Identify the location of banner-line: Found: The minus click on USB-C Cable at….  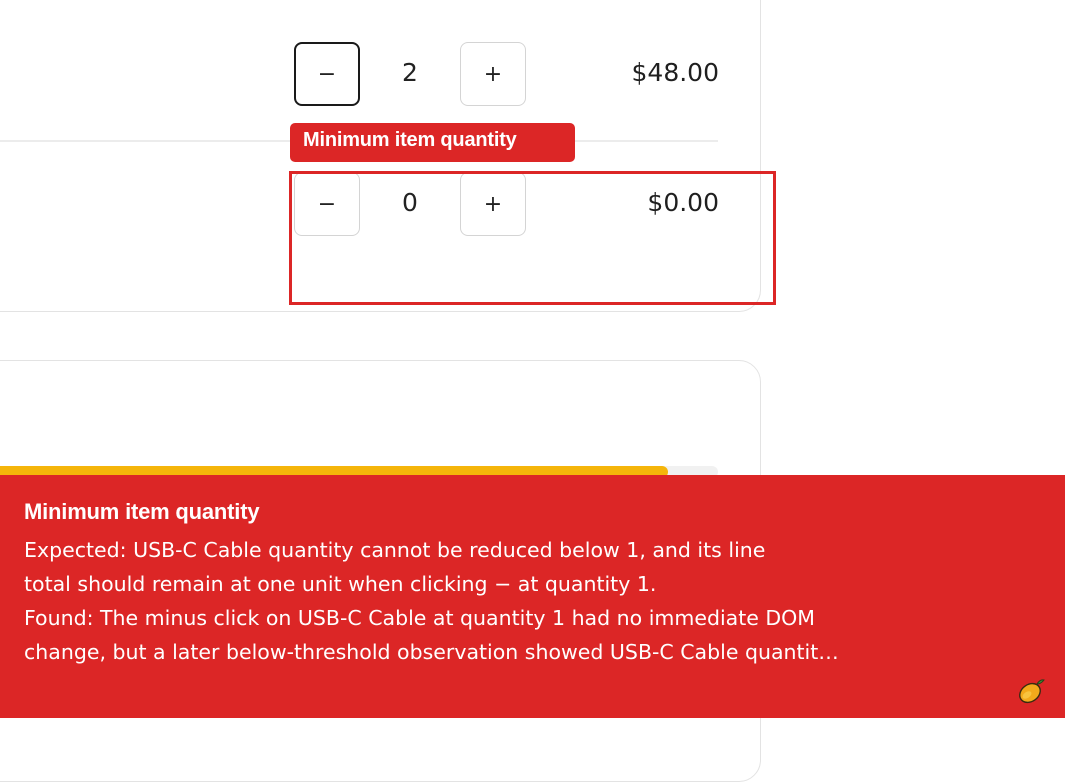
(419, 618).